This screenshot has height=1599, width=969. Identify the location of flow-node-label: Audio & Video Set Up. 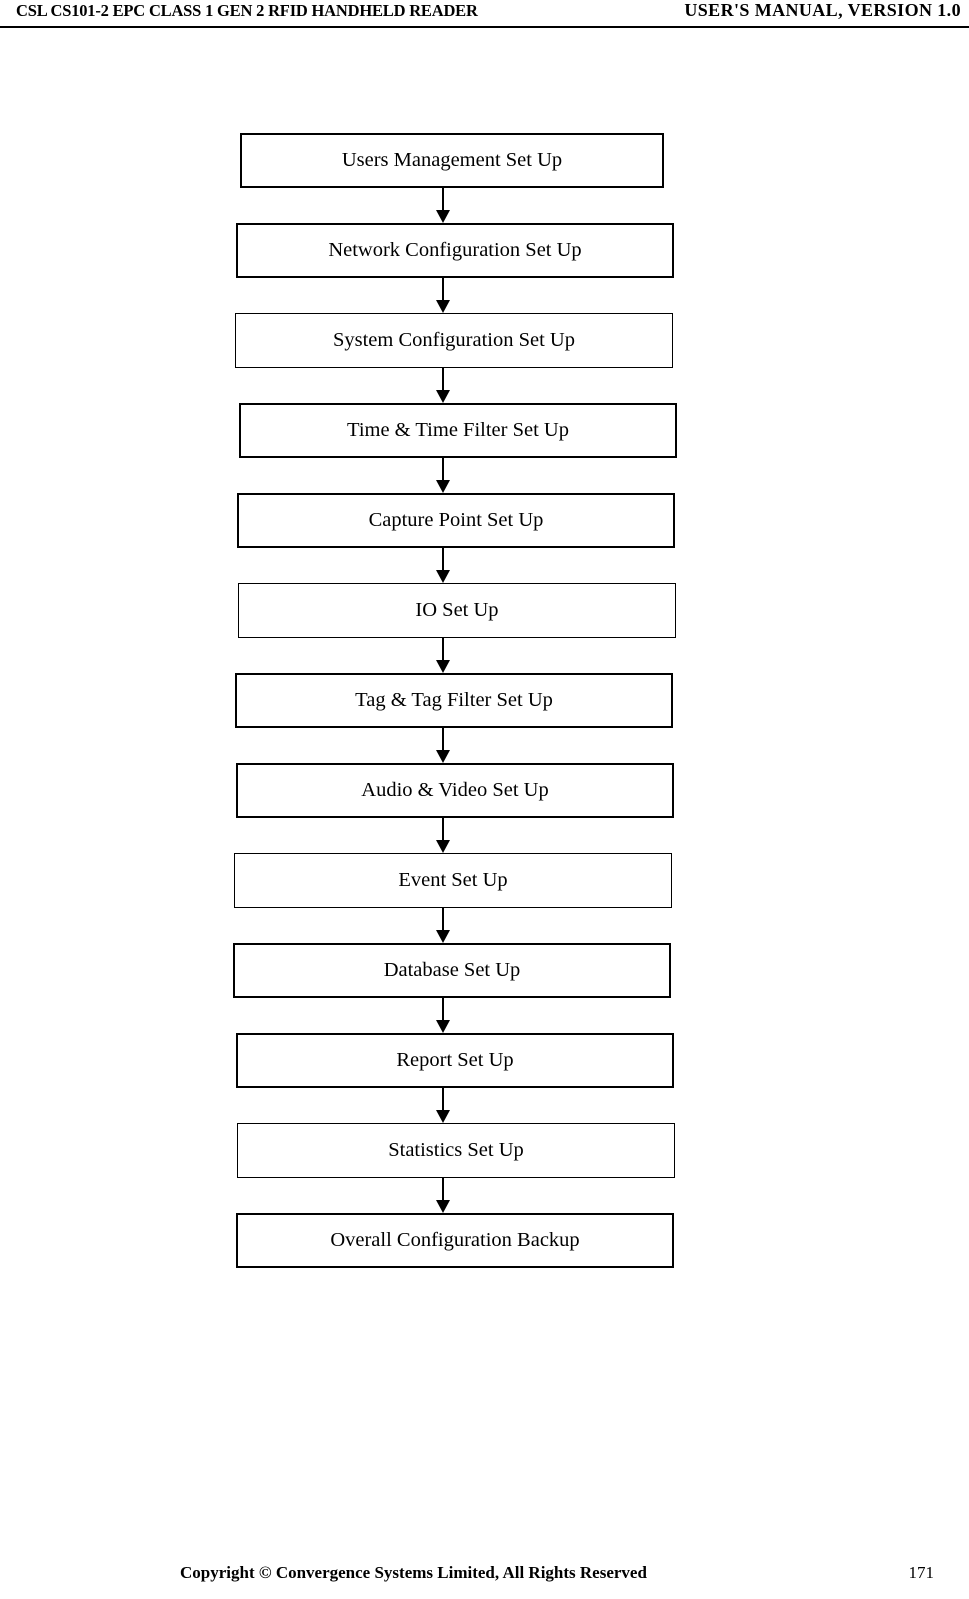
(455, 790).